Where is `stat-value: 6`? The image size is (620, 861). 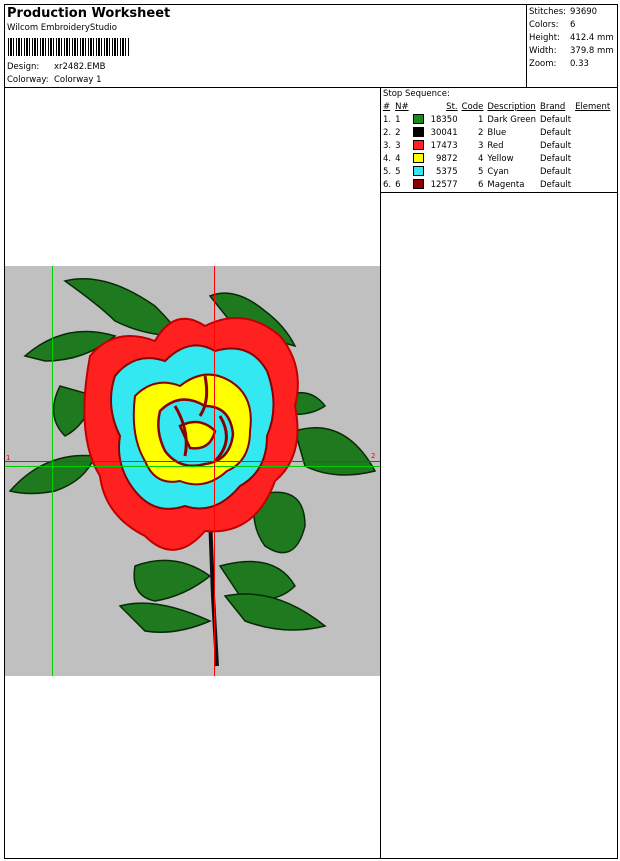
stat-value: 6 is located at coordinates (573, 24).